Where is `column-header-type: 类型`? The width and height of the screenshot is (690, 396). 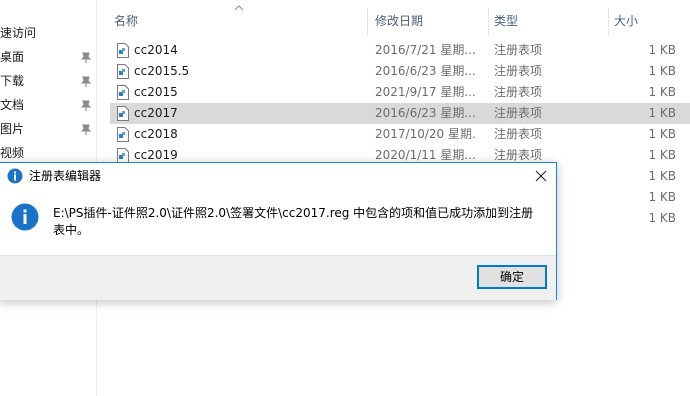 column-header-type: 类型 is located at coordinates (506, 22).